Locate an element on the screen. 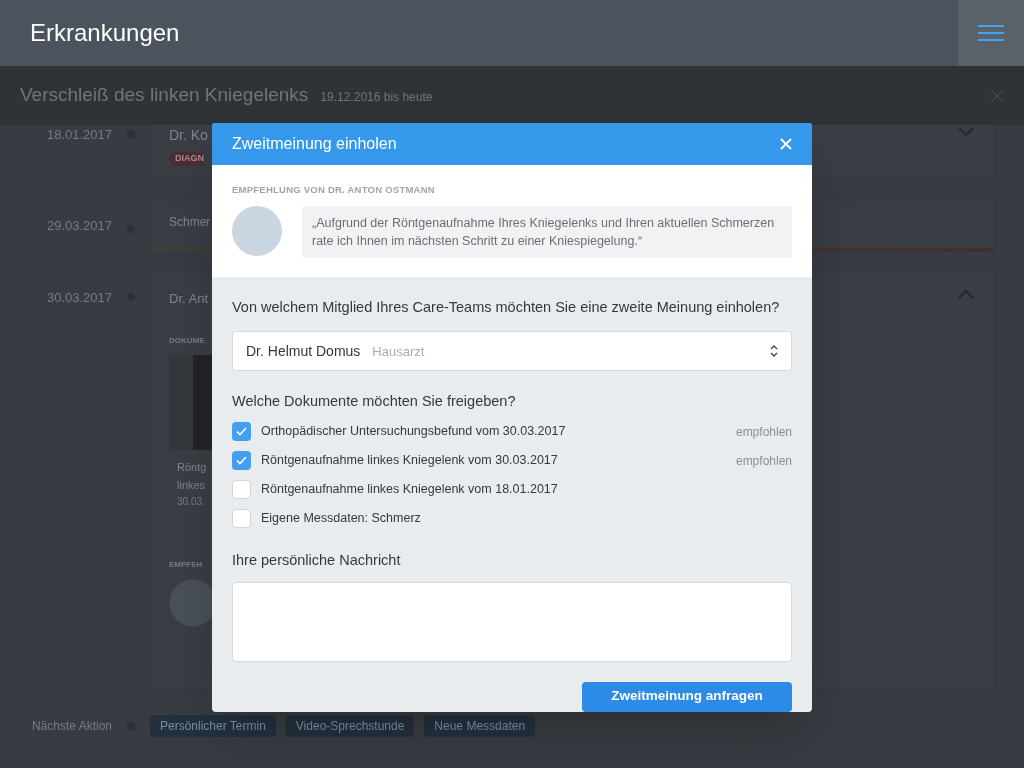  diagnosis-tag: DIAGN is located at coordinates (186, 159).